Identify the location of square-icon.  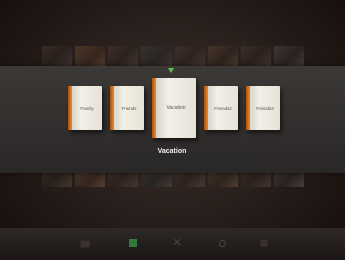
(133, 243).